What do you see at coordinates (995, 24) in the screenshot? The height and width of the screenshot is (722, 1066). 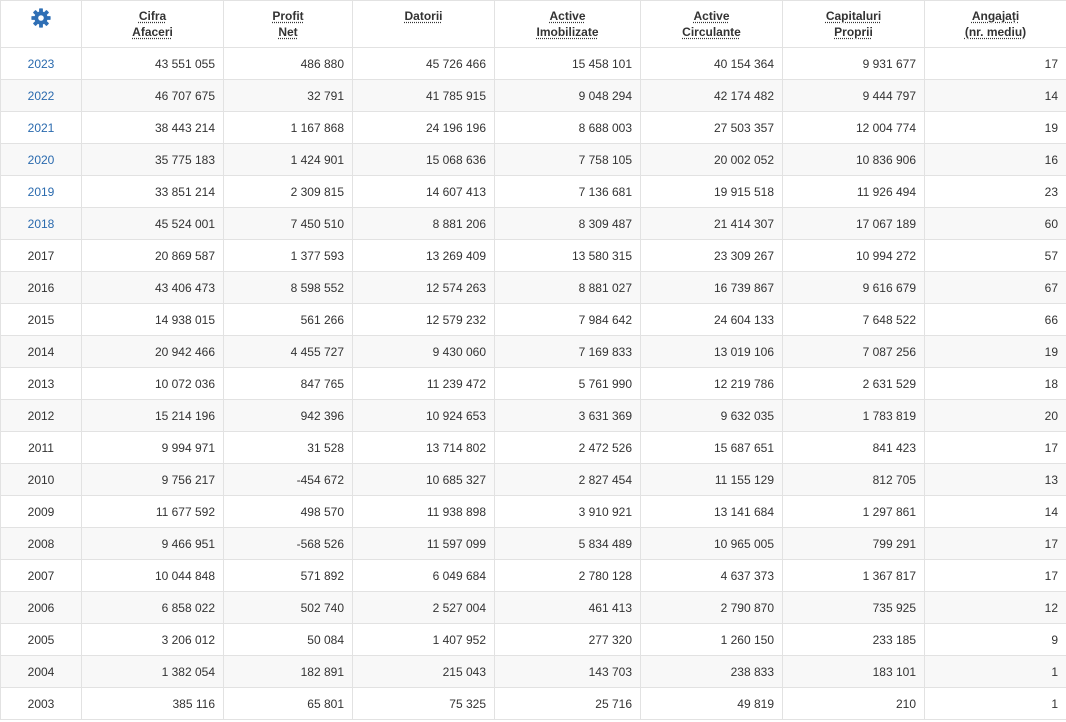 I see `header-label: Angajați (nr. mediu)` at bounding box center [995, 24].